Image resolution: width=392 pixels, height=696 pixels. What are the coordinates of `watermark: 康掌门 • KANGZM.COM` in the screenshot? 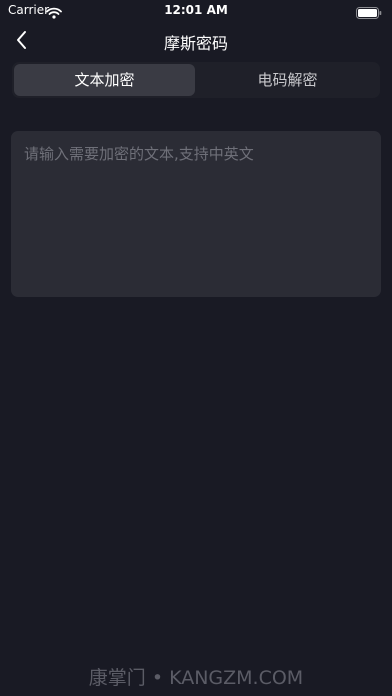 It's located at (196, 678).